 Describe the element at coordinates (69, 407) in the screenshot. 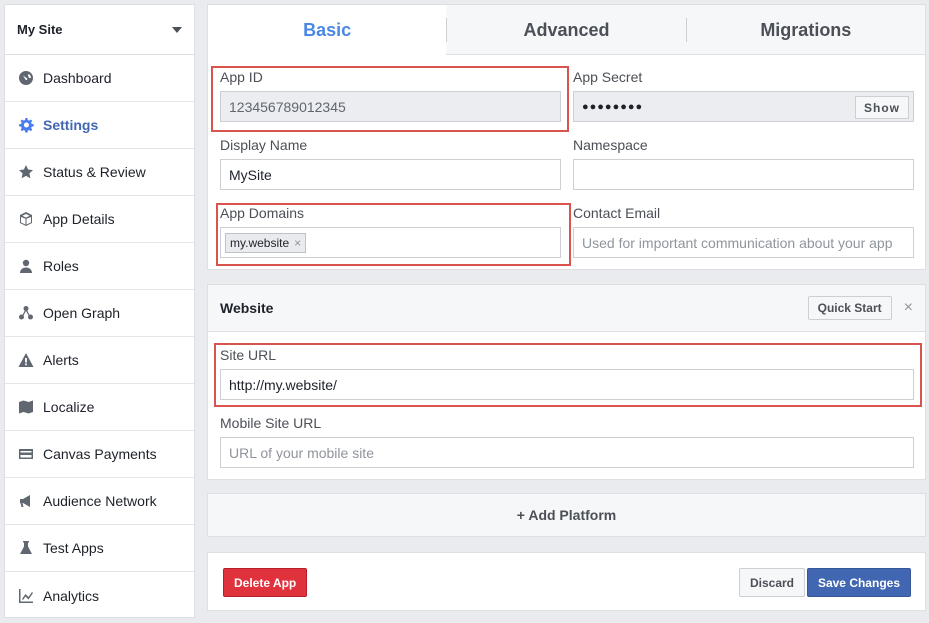

I see `sidebar-item-label: Localize` at that location.